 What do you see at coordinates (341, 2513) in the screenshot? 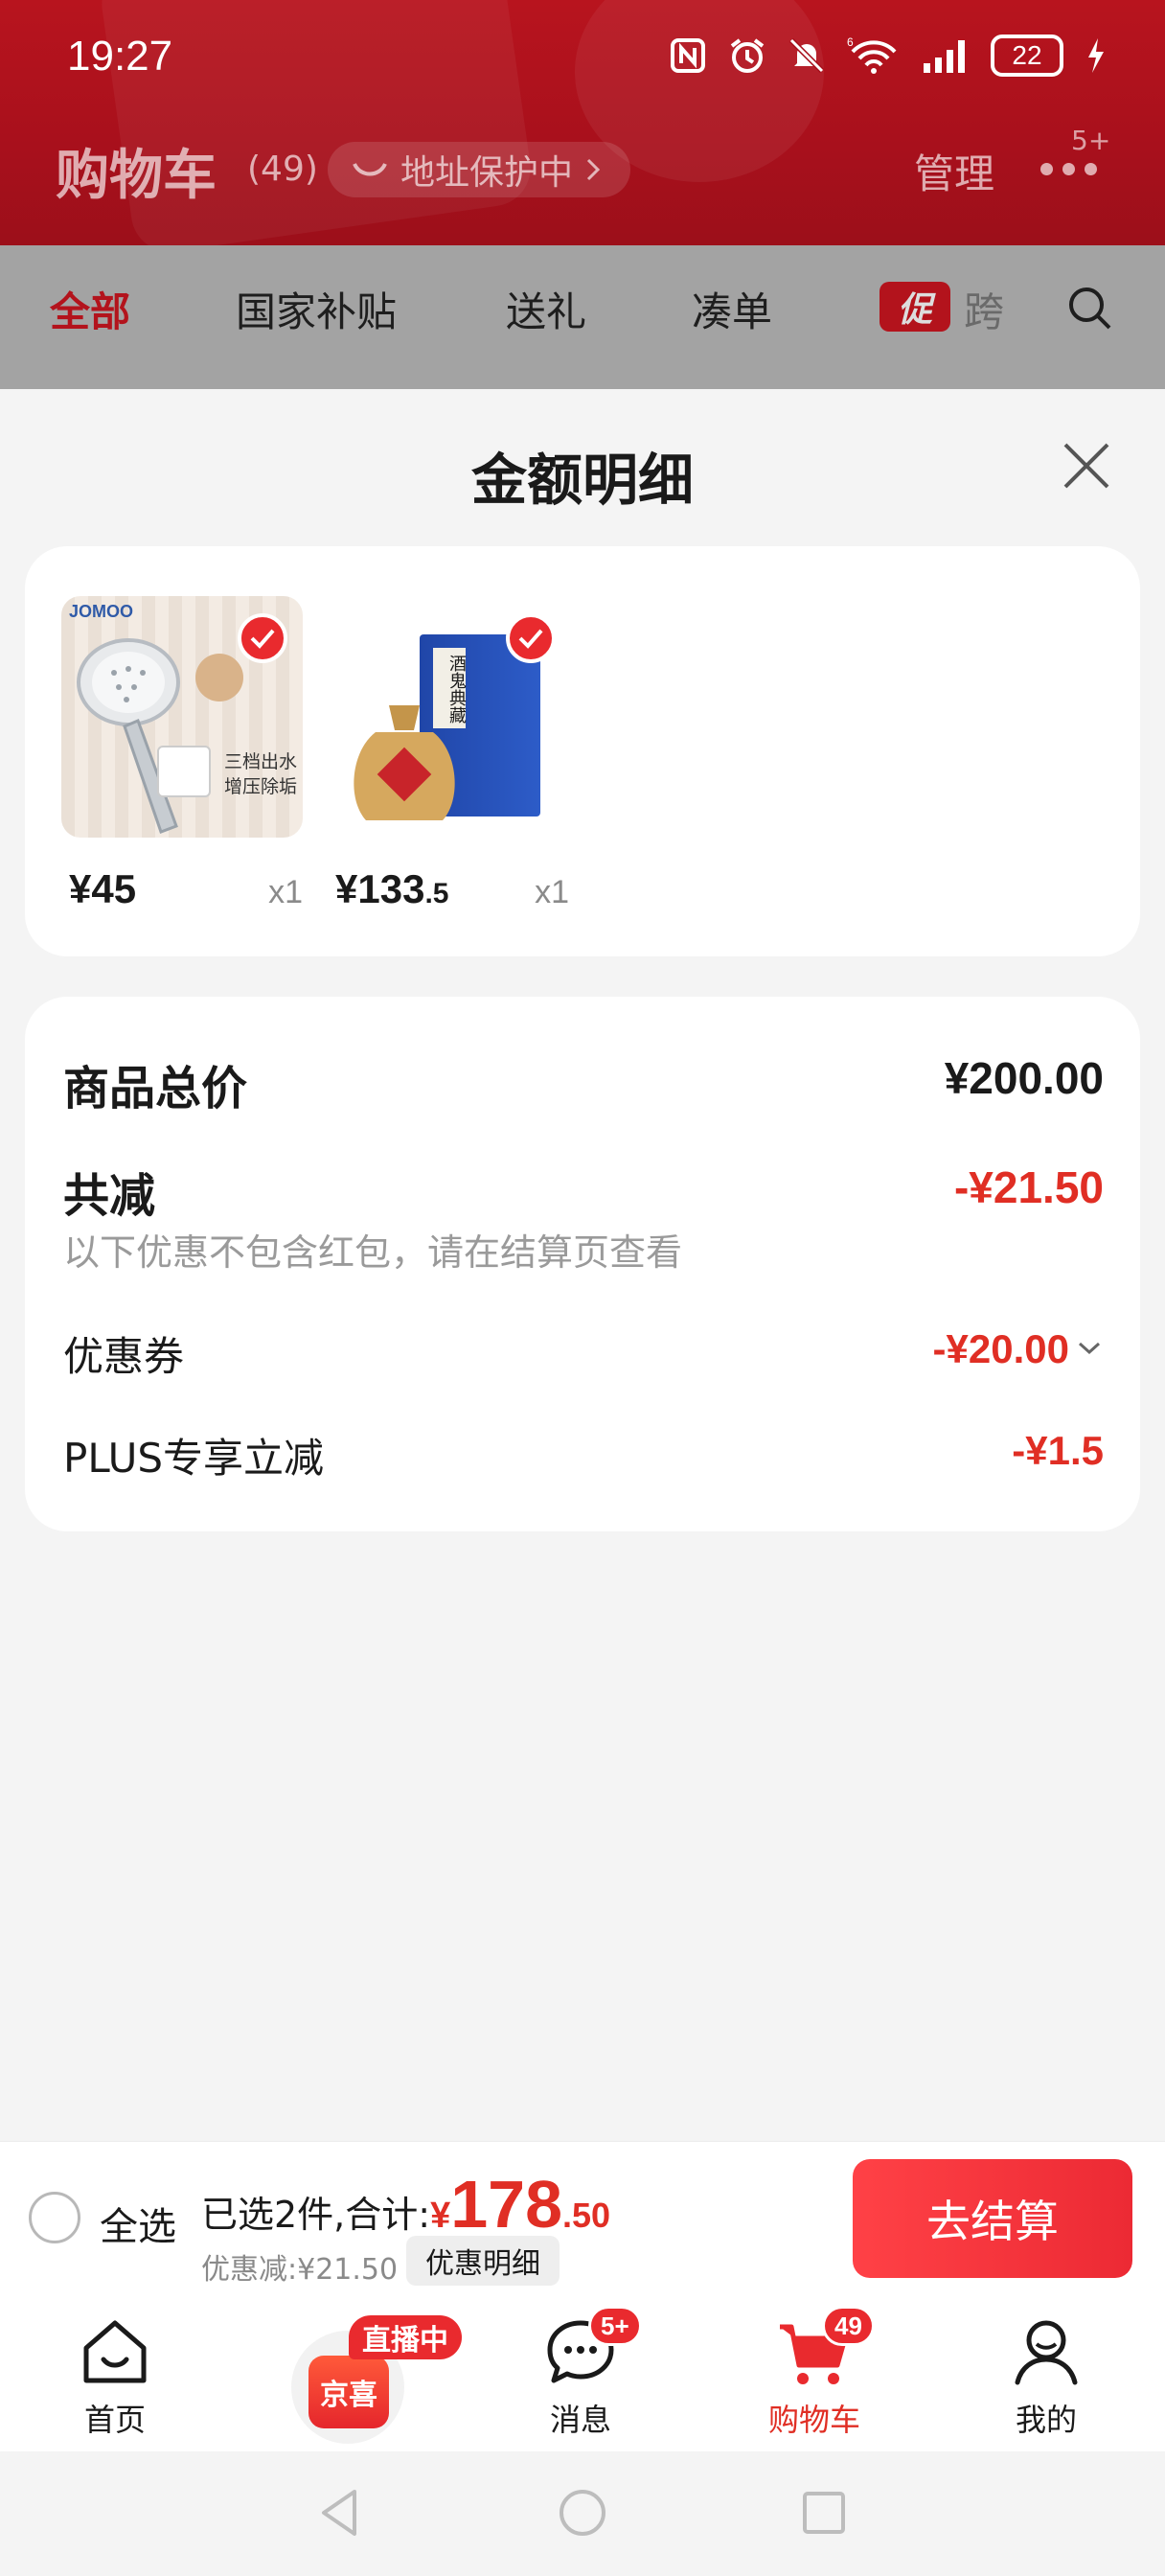
I see `back-icon` at bounding box center [341, 2513].